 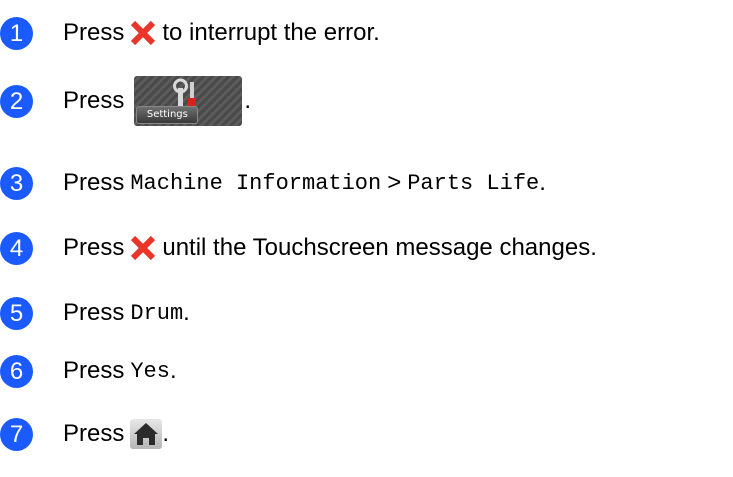 What do you see at coordinates (126, 313) in the screenshot?
I see `step-text: Press Drum .` at bounding box center [126, 313].